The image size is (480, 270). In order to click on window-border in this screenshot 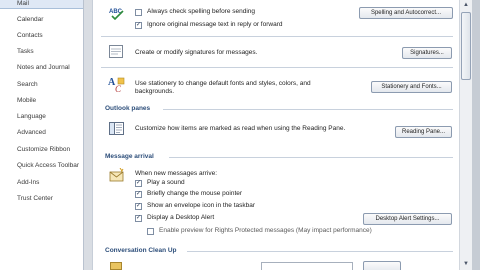, I will do `click(476, 135)`.